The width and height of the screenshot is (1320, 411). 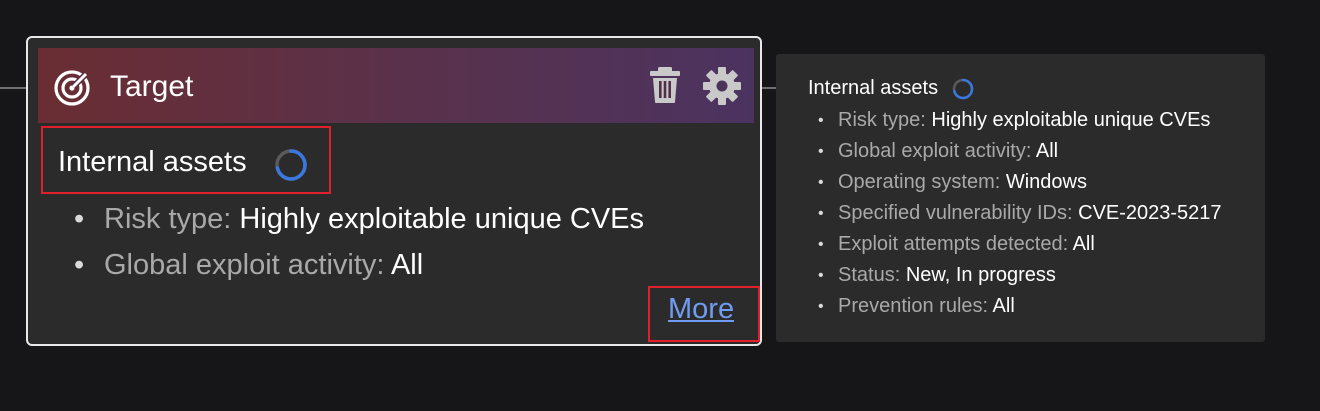 What do you see at coordinates (1046, 182) in the screenshot?
I see `filter-value: Windows` at bounding box center [1046, 182].